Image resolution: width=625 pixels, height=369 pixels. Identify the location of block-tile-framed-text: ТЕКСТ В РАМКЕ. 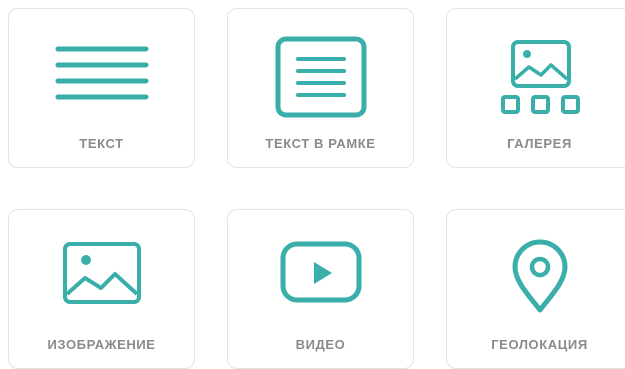
(320, 88).